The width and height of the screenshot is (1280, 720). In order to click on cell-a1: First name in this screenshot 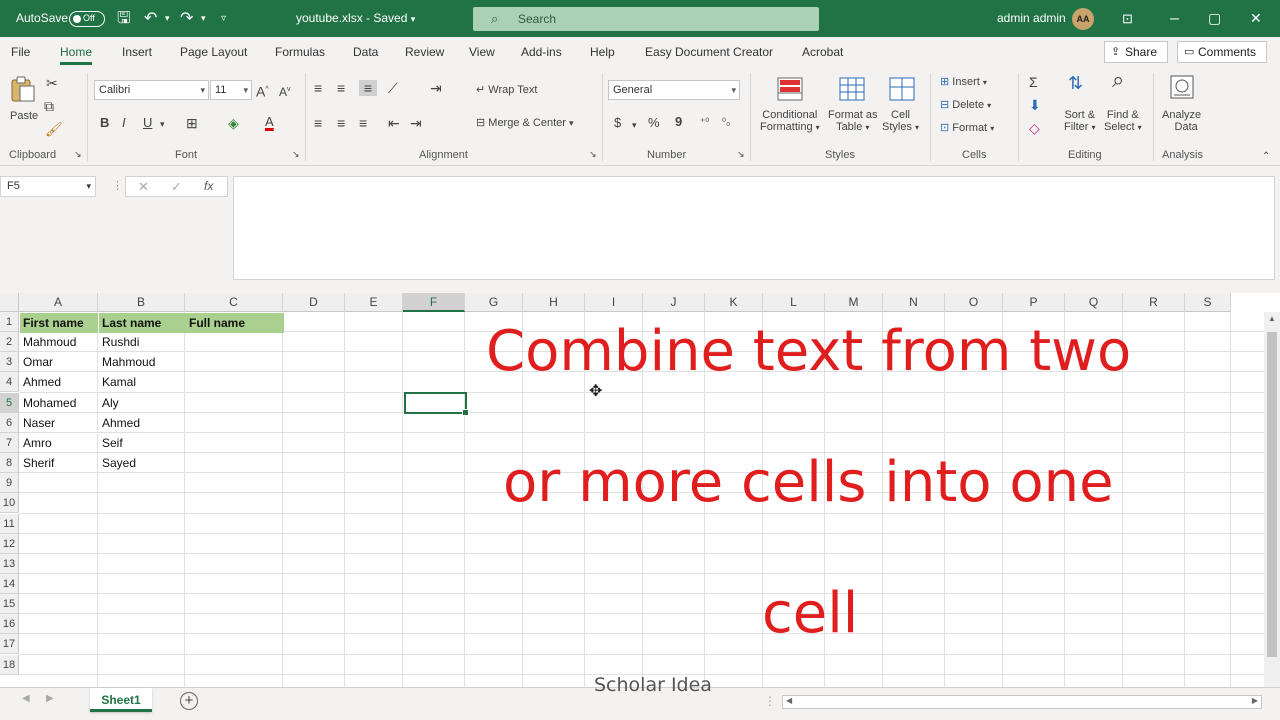, I will do `click(59, 323)`.